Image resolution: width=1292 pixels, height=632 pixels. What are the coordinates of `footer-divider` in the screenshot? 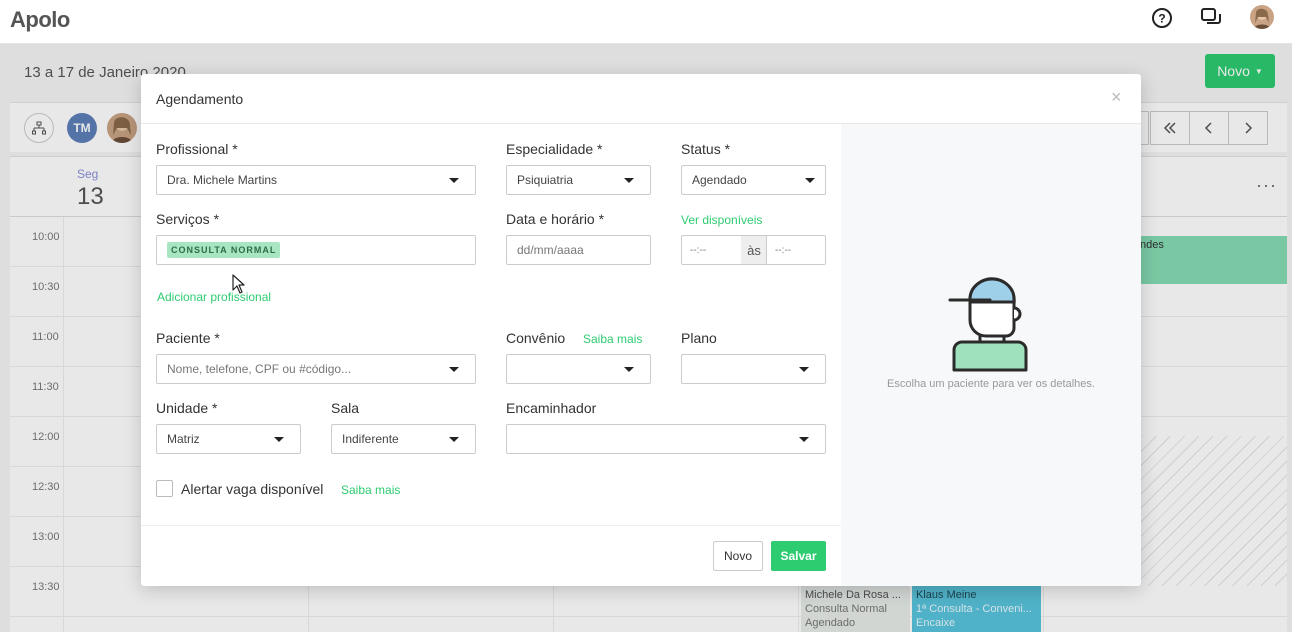 It's located at (491, 525).